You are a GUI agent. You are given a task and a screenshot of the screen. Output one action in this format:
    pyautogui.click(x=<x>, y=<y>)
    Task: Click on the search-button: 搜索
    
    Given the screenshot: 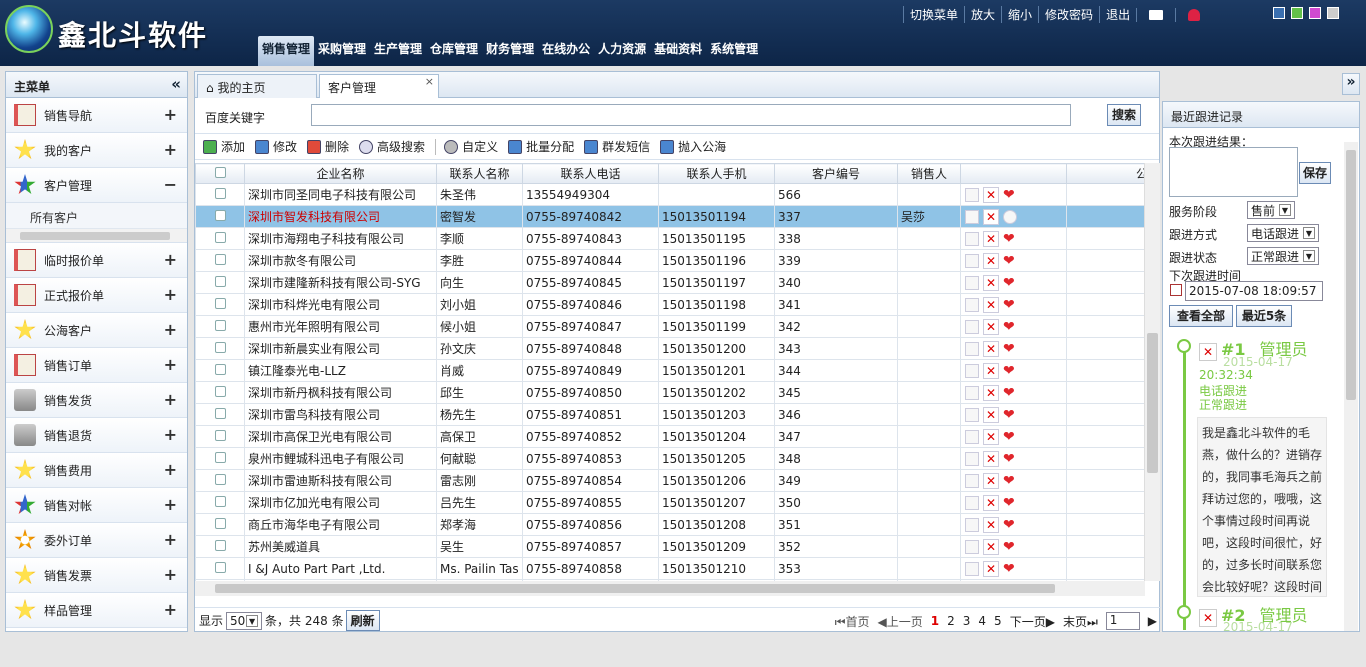 What is the action you would take?
    pyautogui.click(x=1124, y=115)
    